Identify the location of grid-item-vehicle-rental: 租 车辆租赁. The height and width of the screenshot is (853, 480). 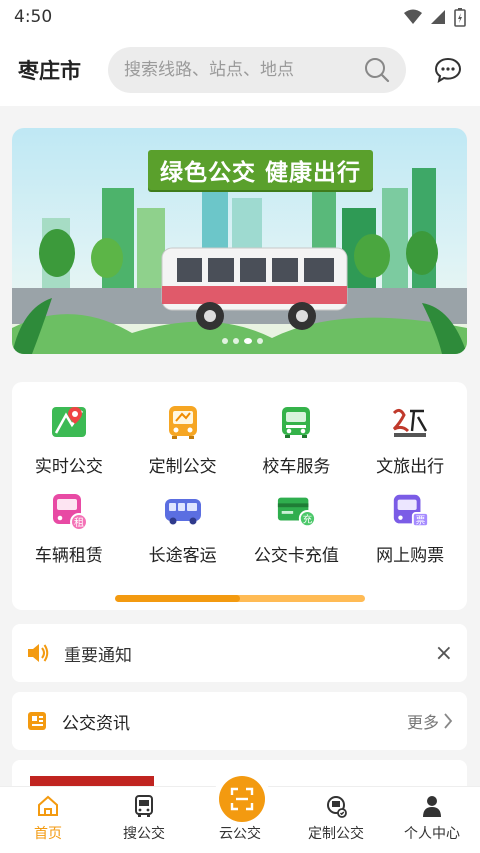
(69, 528).